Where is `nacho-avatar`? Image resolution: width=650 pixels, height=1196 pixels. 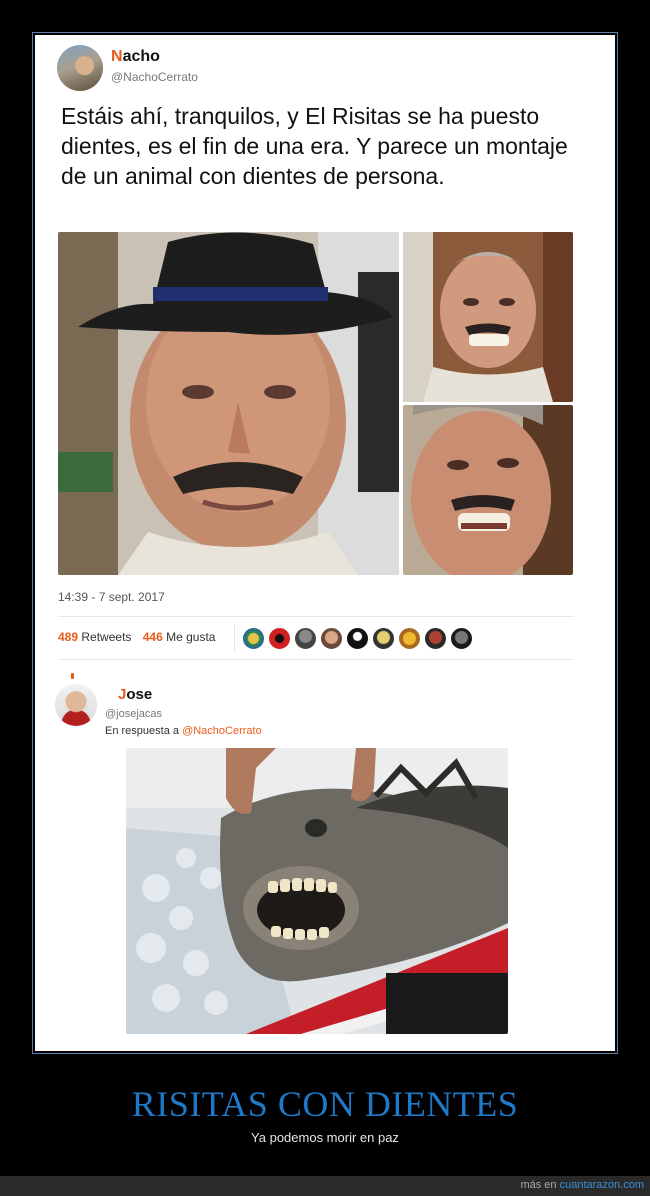 nacho-avatar is located at coordinates (80, 68).